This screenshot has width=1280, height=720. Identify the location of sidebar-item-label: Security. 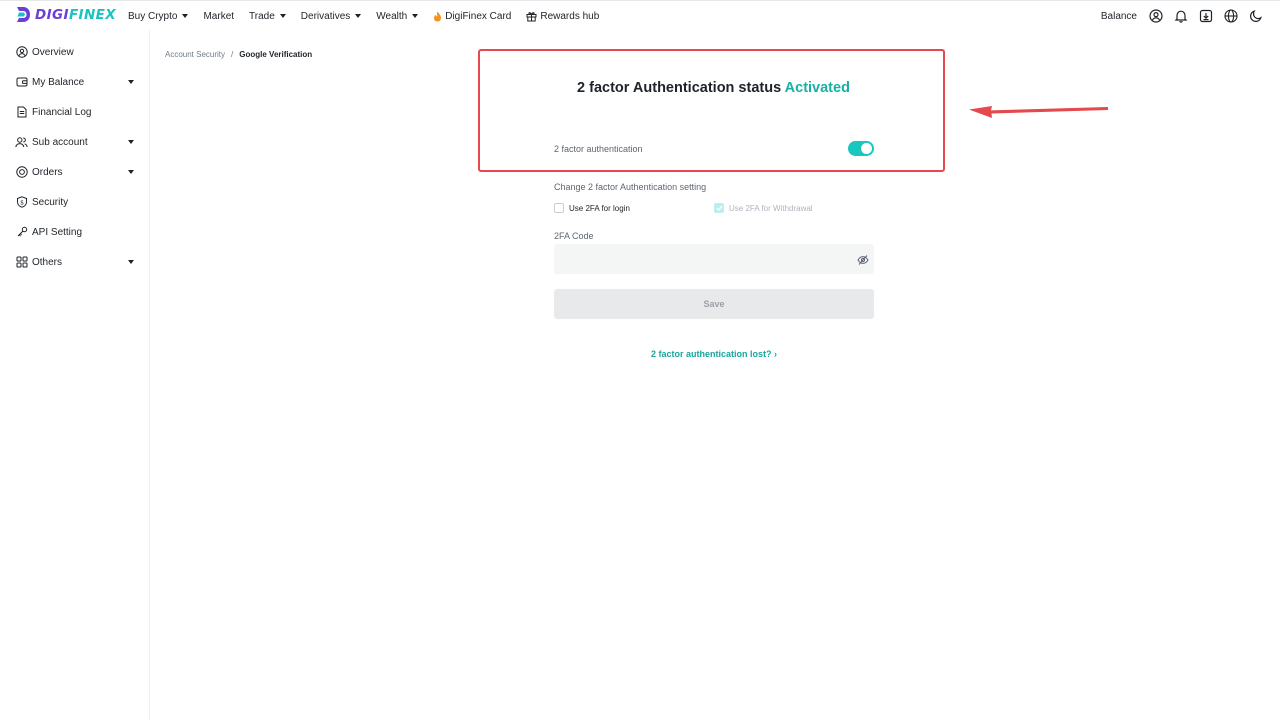
(50, 202).